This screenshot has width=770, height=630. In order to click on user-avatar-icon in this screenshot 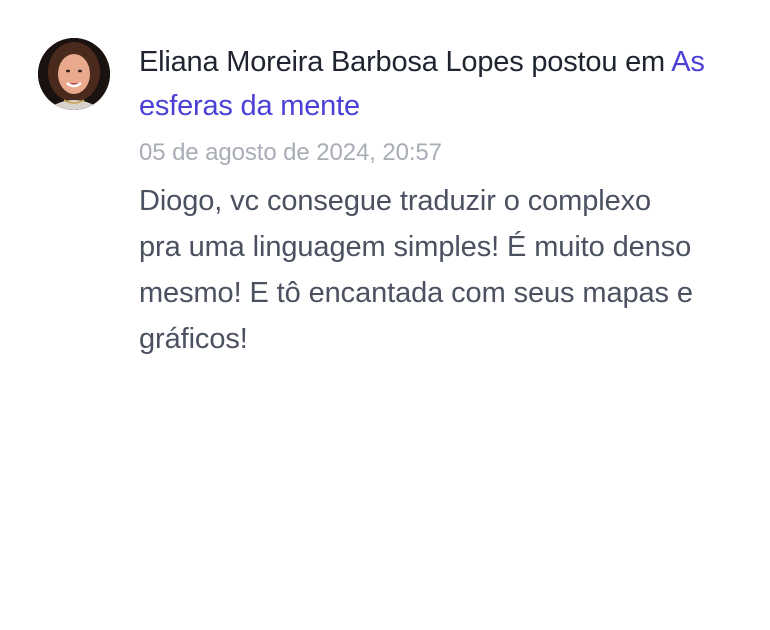, I will do `click(74, 74)`.